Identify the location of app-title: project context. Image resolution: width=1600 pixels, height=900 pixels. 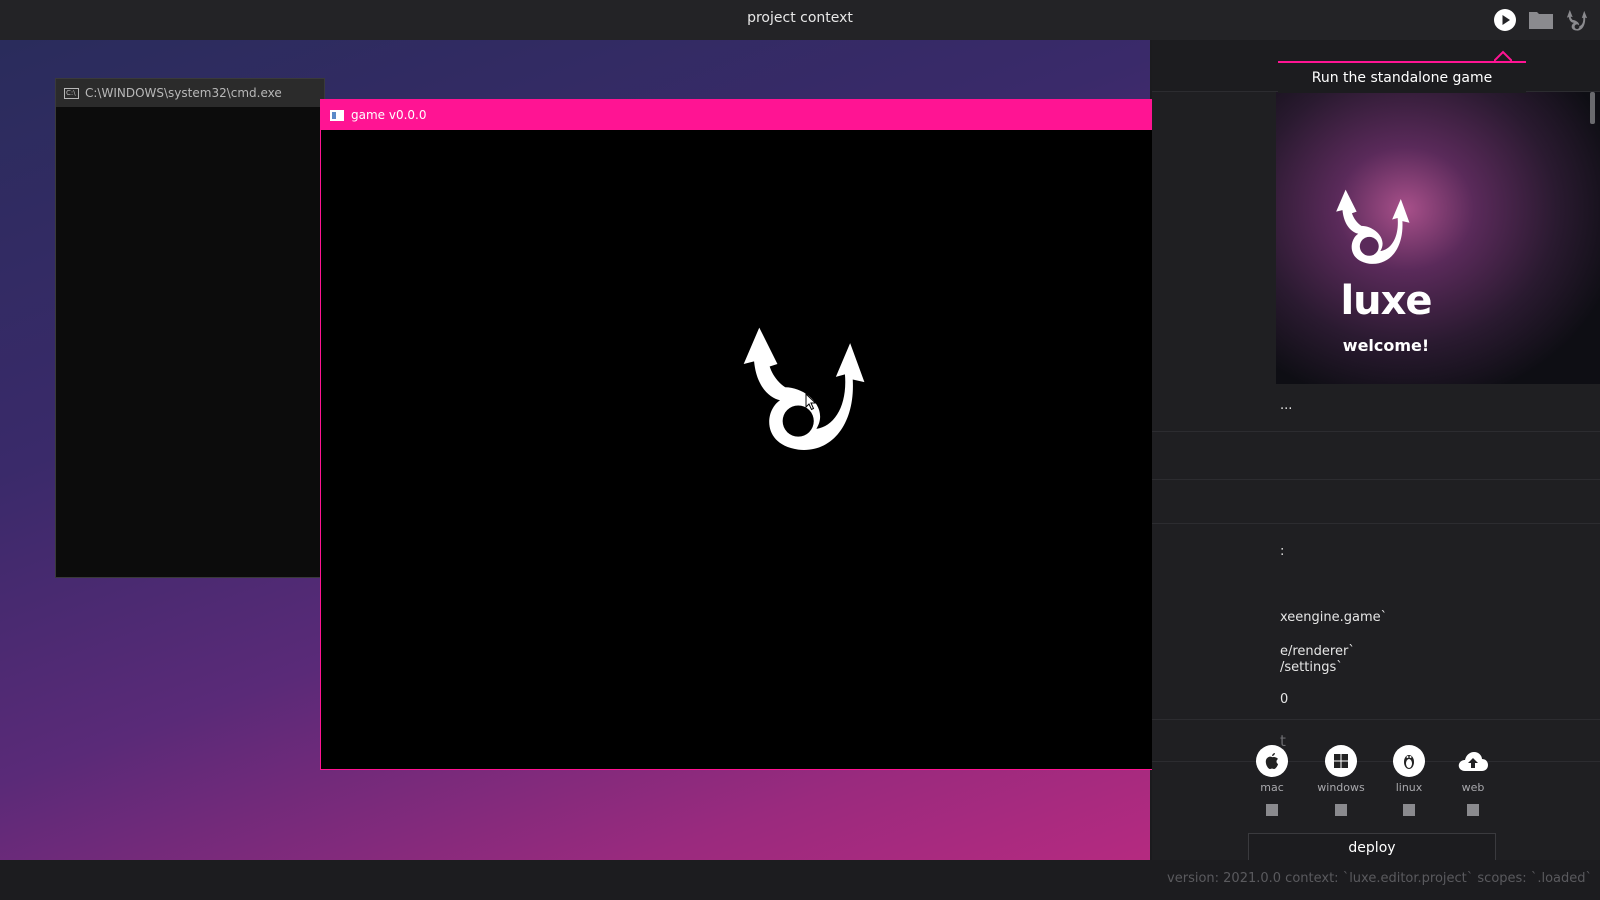
(800, 18).